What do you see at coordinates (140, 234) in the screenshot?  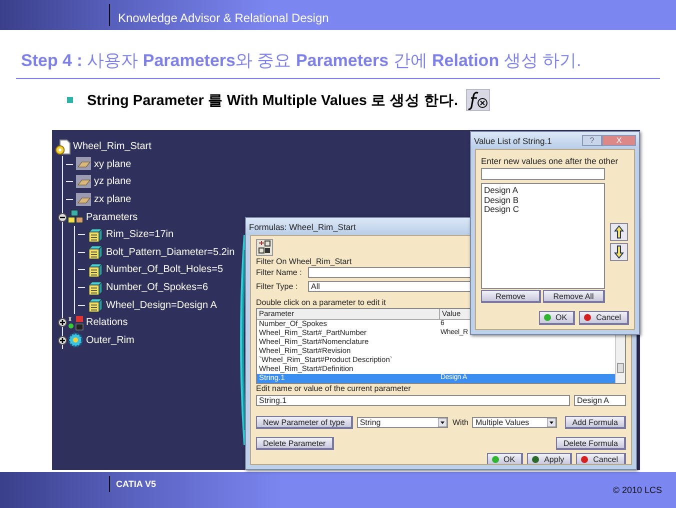 I see `tree-item: Rim_Size=17in` at bounding box center [140, 234].